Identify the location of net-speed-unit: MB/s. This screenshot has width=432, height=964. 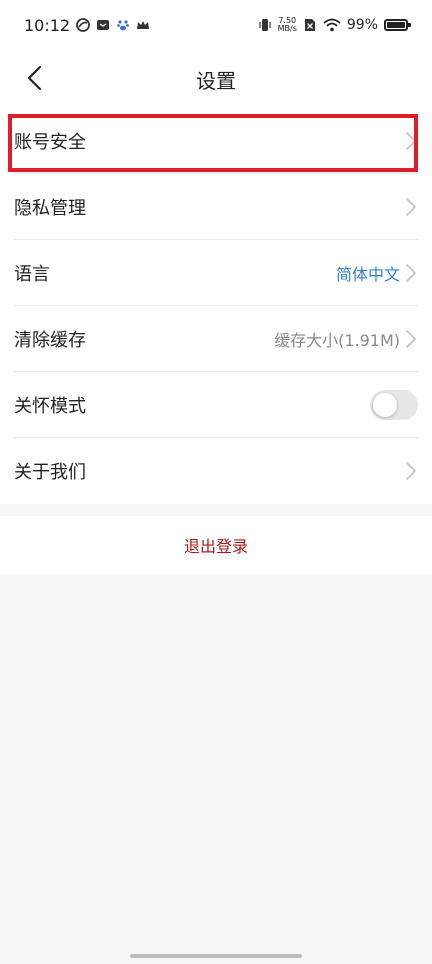
(287, 28).